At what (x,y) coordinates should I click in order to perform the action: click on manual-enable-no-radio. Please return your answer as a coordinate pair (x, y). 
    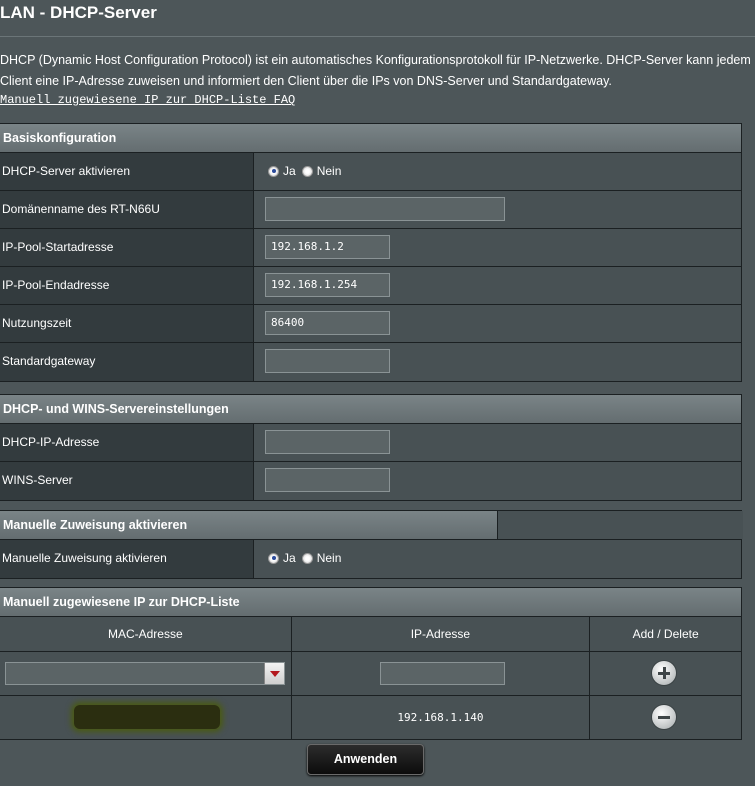
    Looking at the image, I should click on (307, 558).